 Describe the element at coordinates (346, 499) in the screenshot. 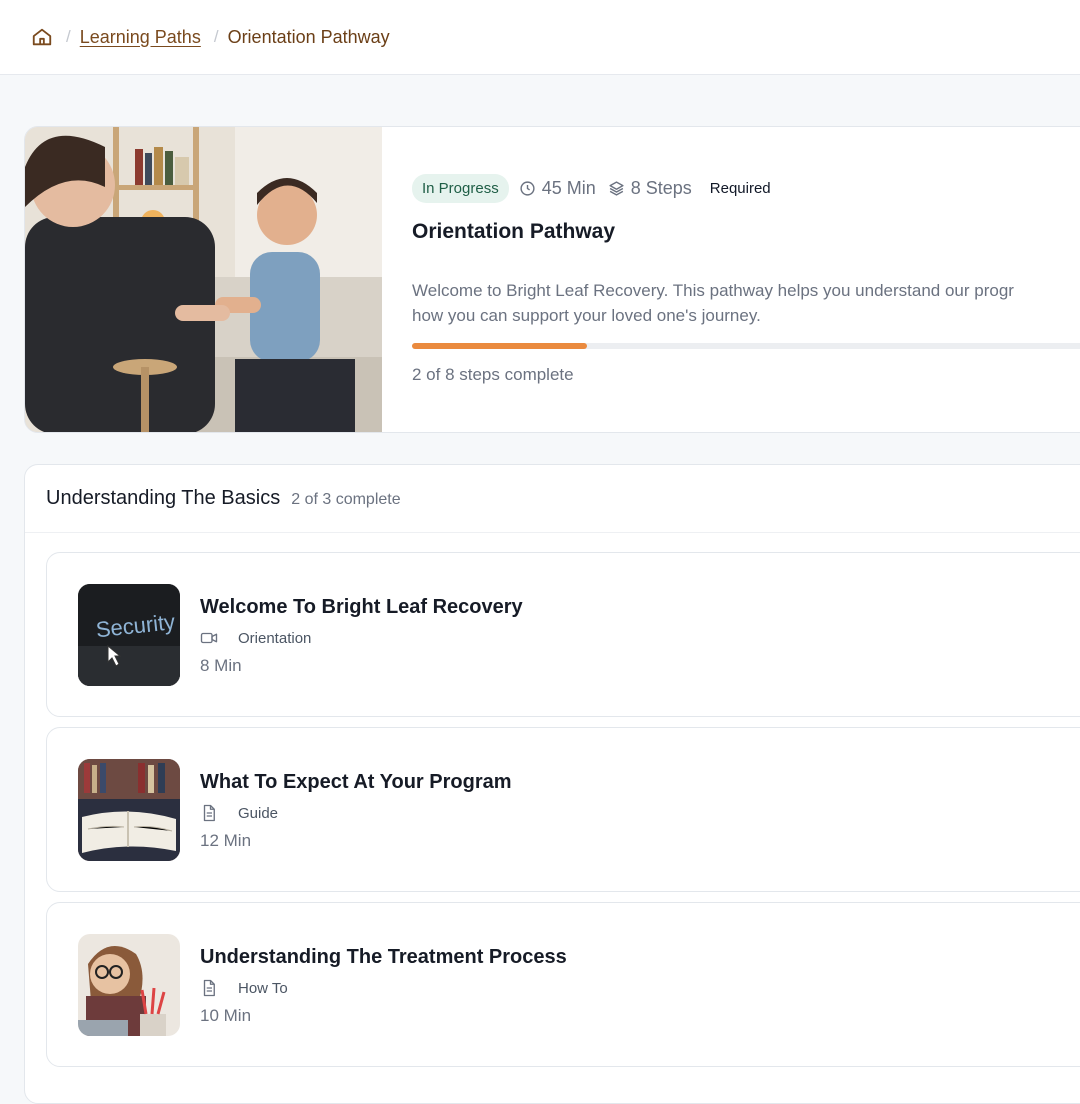

I see `section-progress: 2 of 3 complete` at that location.